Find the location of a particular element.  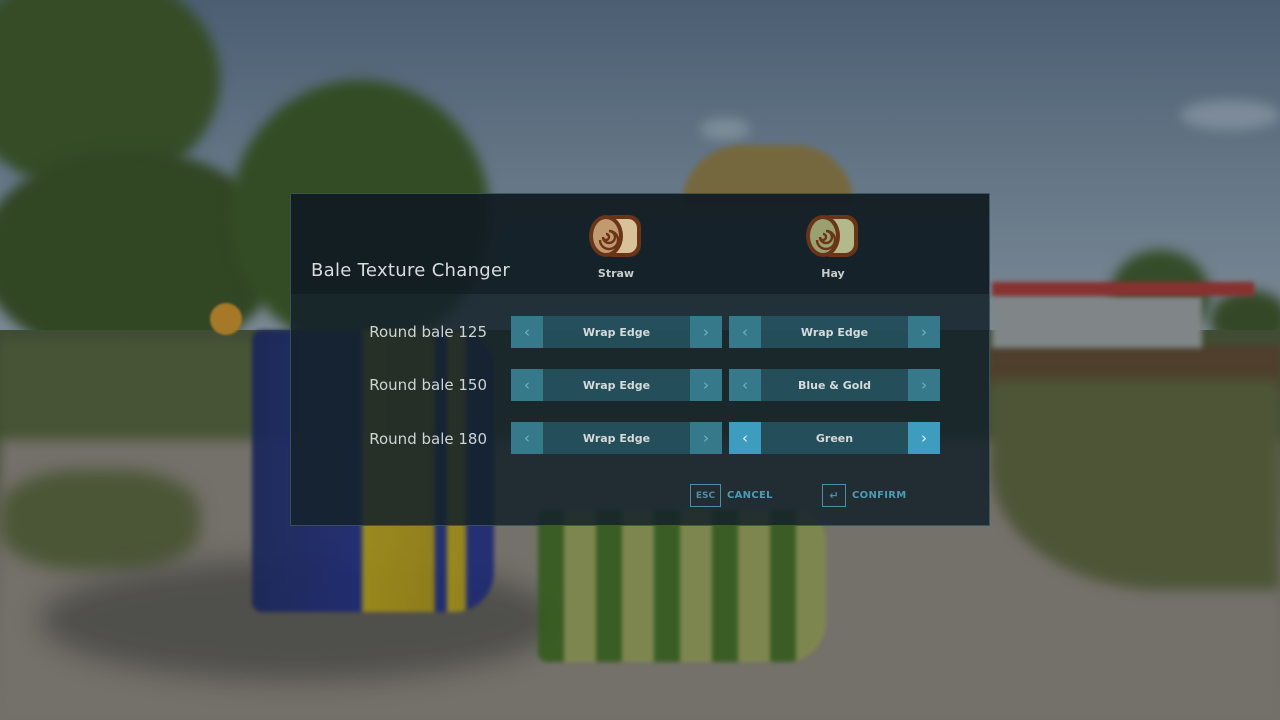

selector-150-straw: ‹ Wrap Edge › is located at coordinates (616, 385).